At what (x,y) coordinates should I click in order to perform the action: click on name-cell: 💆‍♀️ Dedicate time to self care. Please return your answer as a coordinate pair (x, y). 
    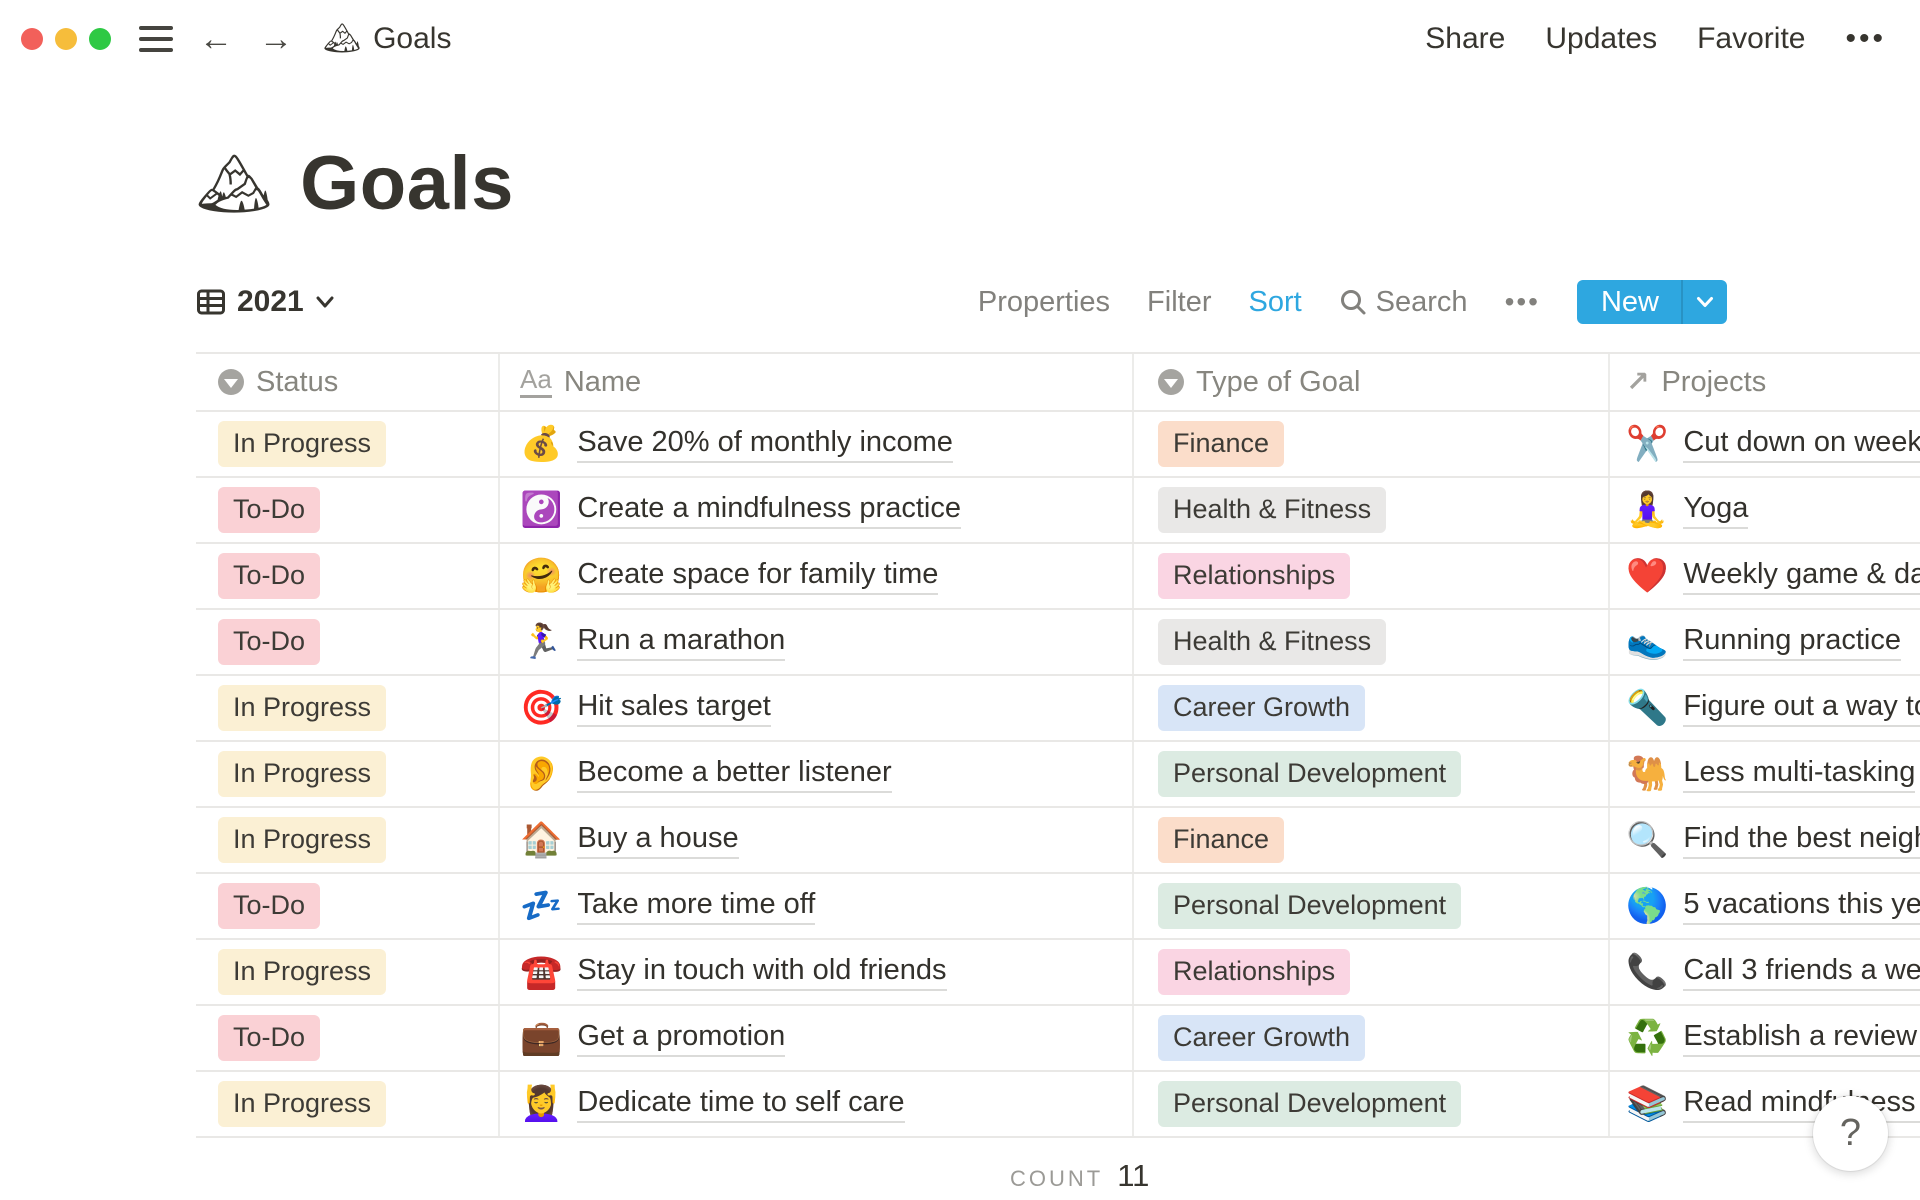
    Looking at the image, I should click on (817, 1104).